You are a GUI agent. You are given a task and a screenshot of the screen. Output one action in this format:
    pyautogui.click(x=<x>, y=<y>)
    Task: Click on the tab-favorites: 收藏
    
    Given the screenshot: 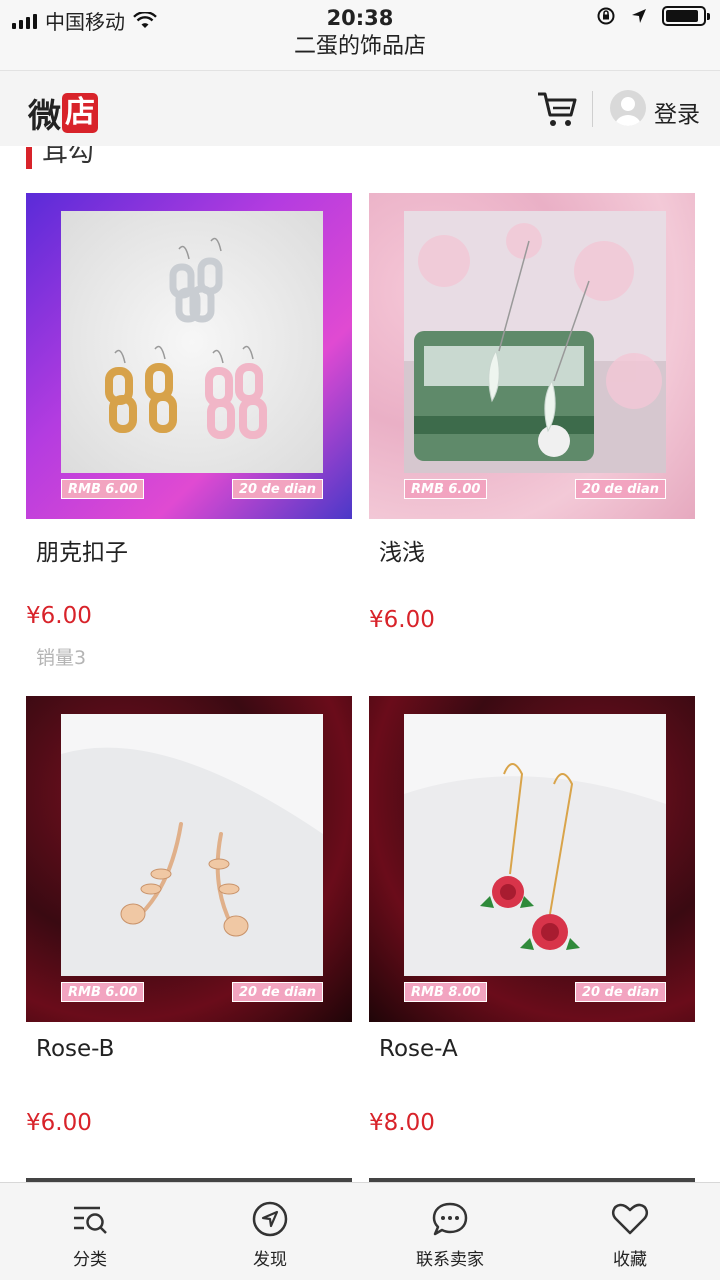 What is the action you would take?
    pyautogui.click(x=630, y=1231)
    